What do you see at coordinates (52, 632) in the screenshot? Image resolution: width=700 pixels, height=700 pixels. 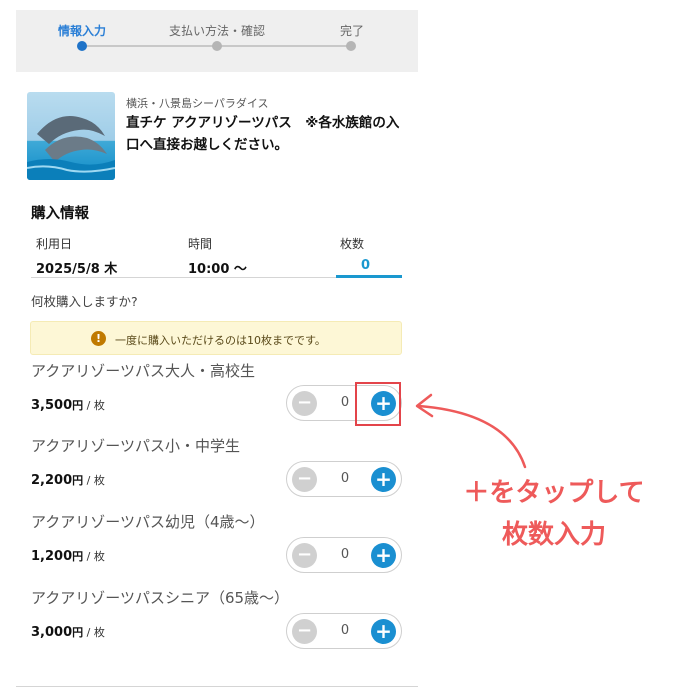 I see `price-amount: 3,000` at bounding box center [52, 632].